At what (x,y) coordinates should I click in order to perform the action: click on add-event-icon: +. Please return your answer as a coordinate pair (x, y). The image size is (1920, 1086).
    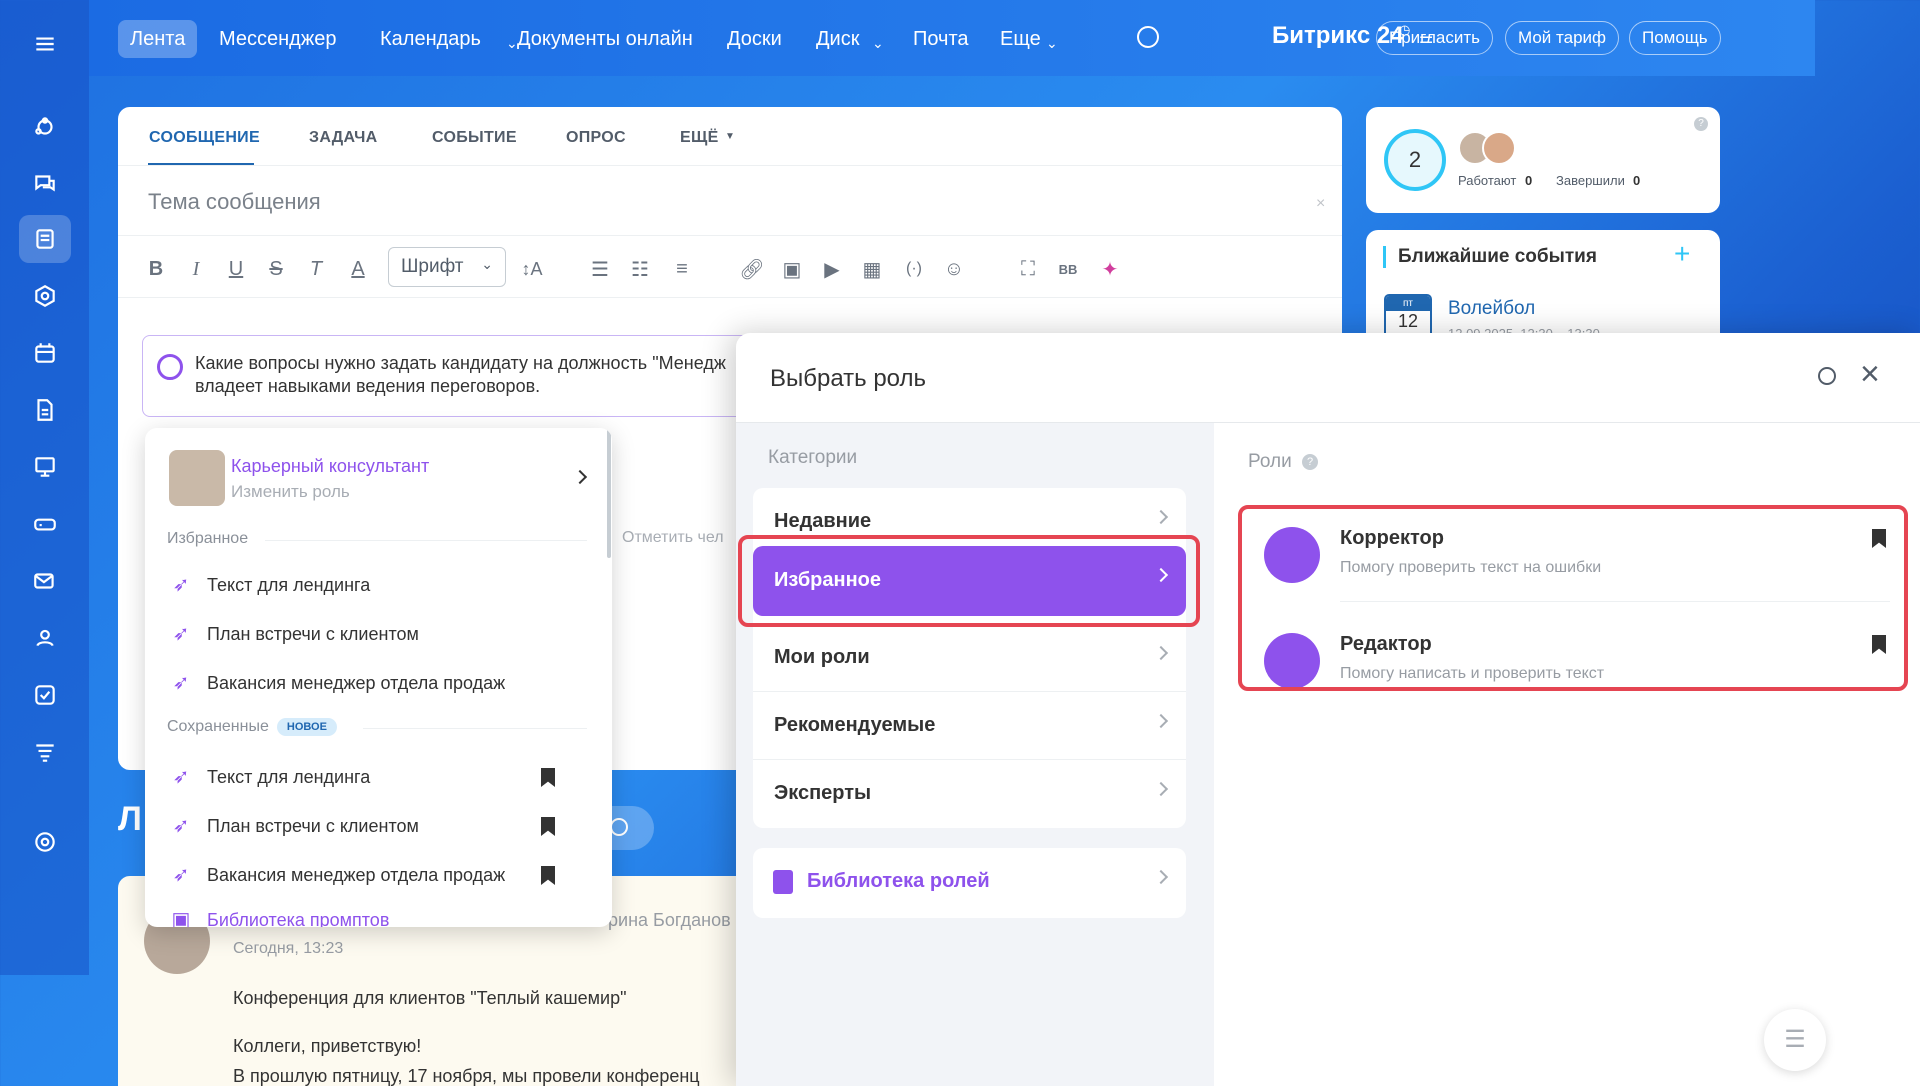
    Looking at the image, I should click on (1682, 254).